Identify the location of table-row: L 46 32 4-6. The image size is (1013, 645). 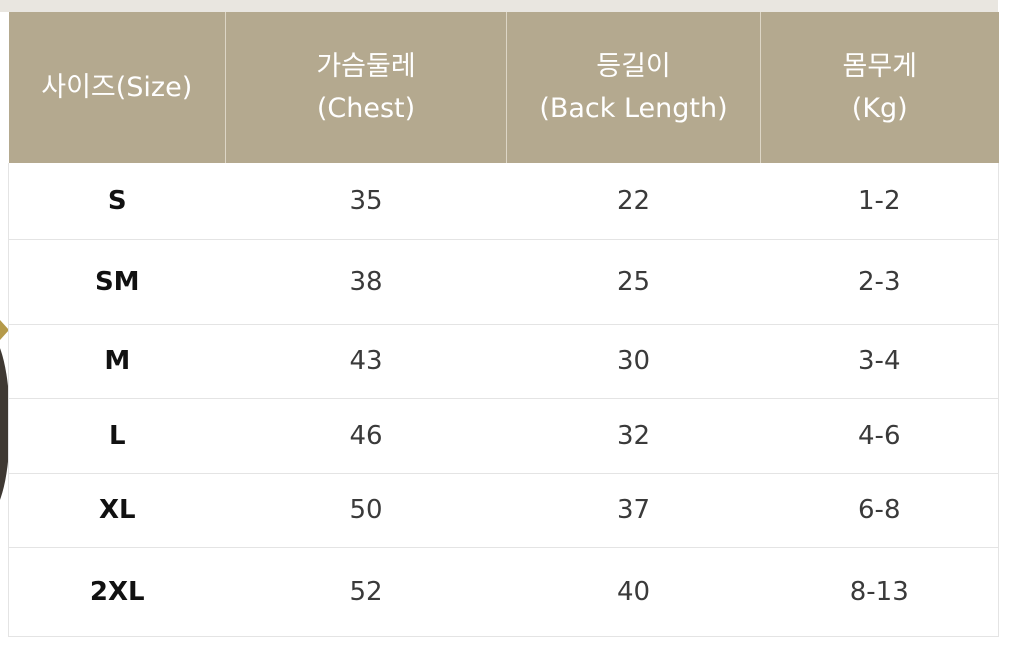
(503, 435).